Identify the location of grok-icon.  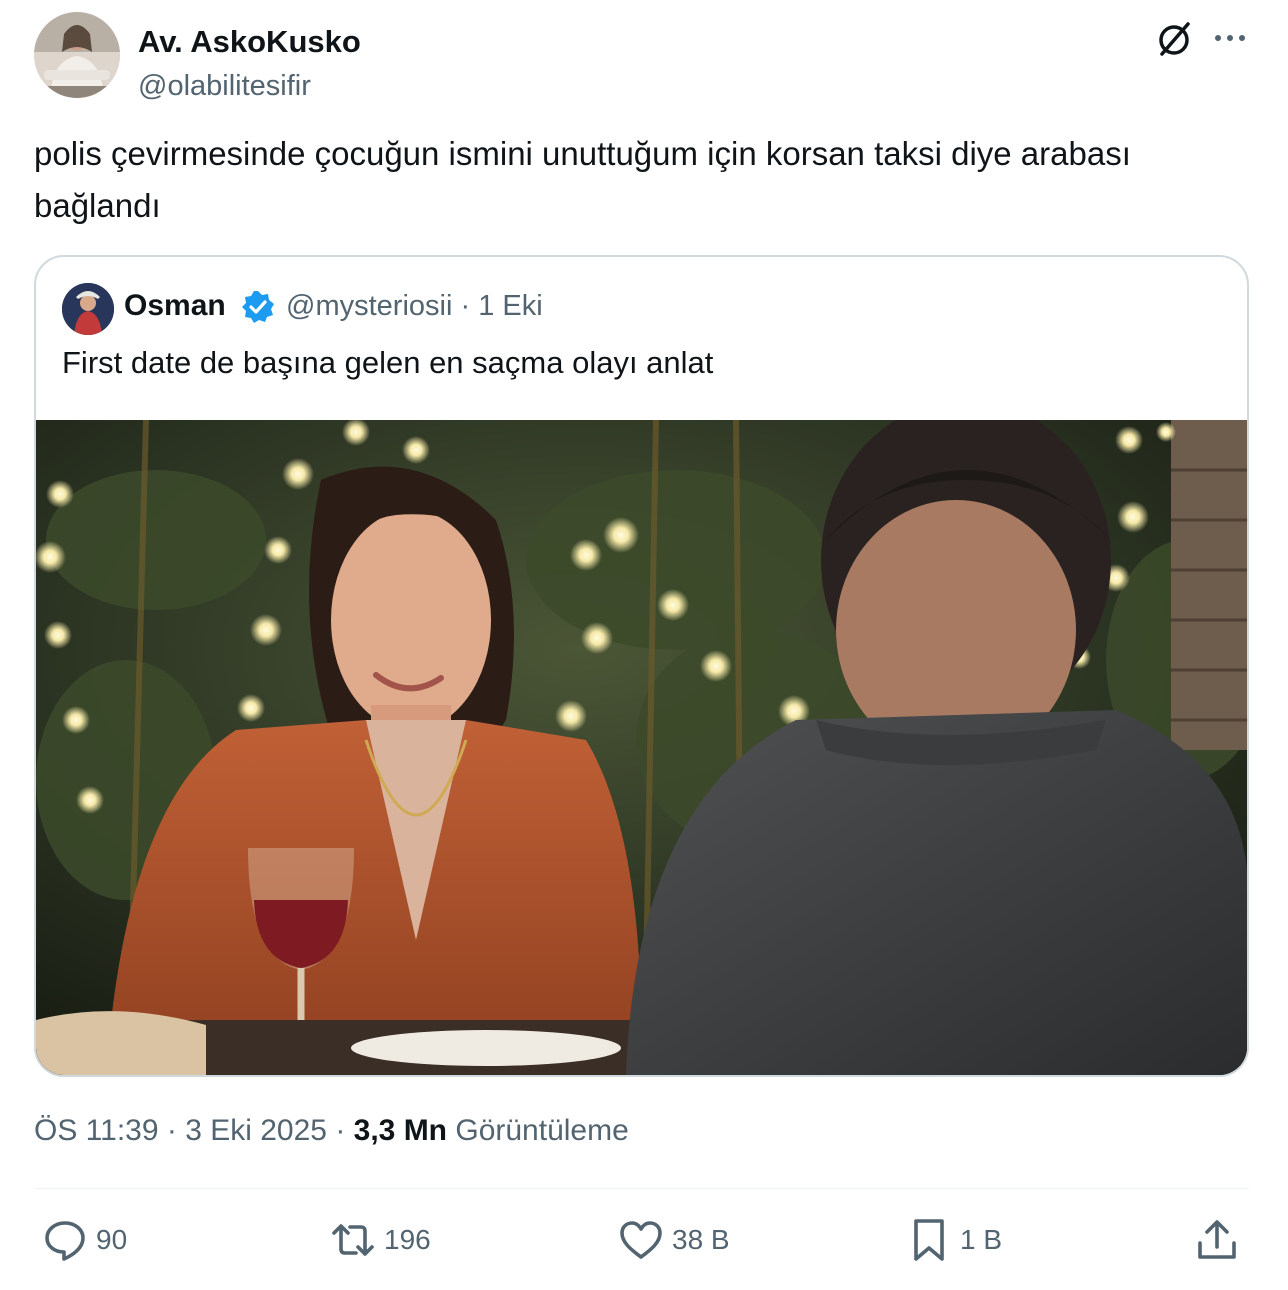
(1174, 38).